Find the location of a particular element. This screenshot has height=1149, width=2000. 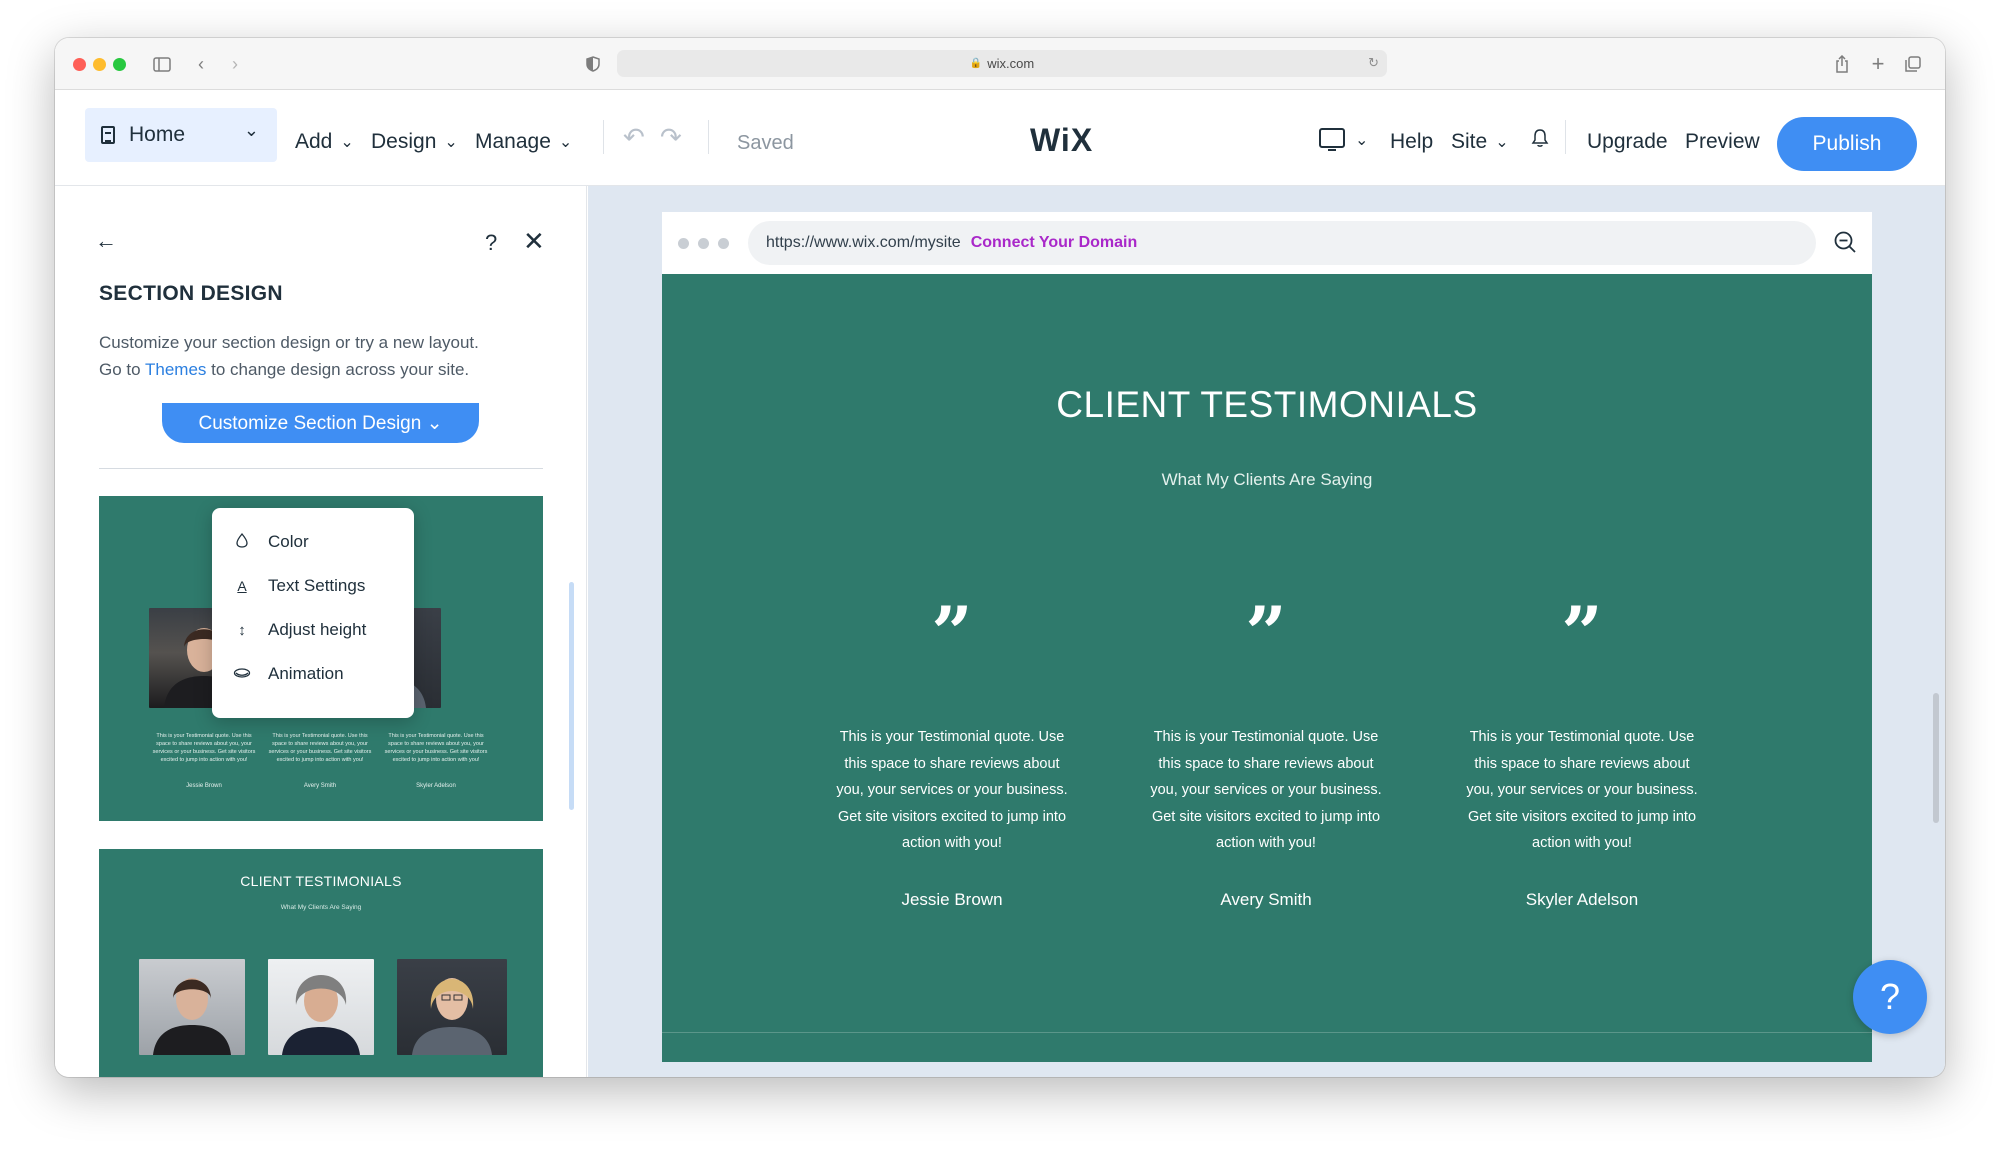

privacy-shield-icon is located at coordinates (593, 64).